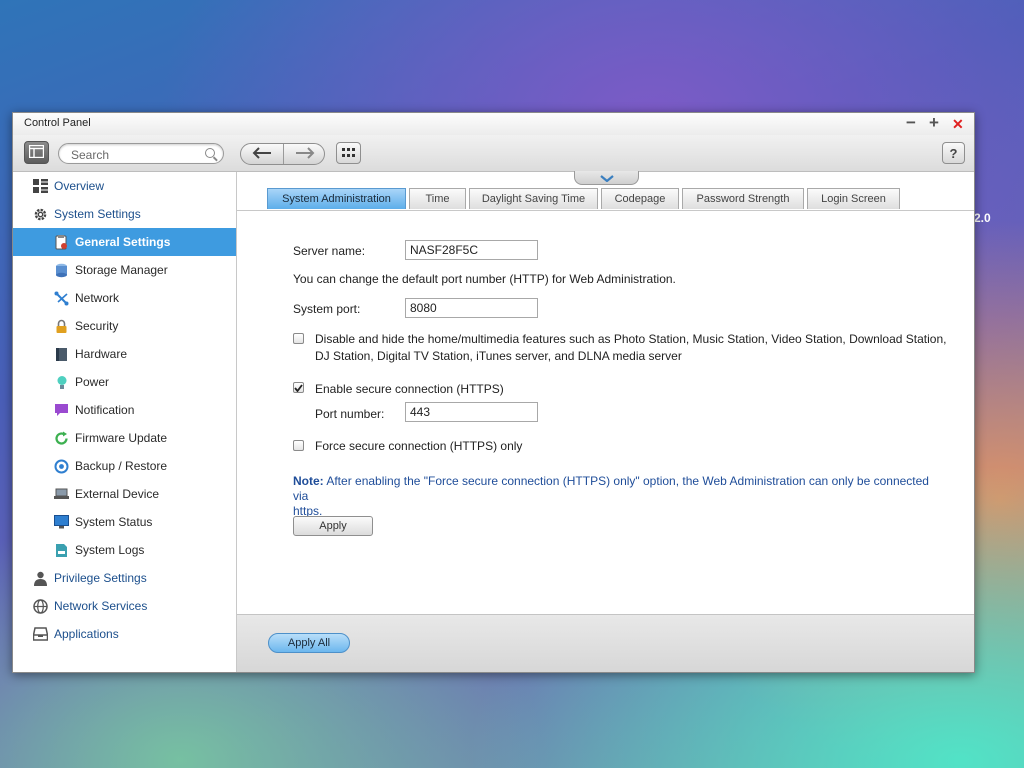 The width and height of the screenshot is (1024, 768). I want to click on sidebar-item-network: Network, so click(124, 298).